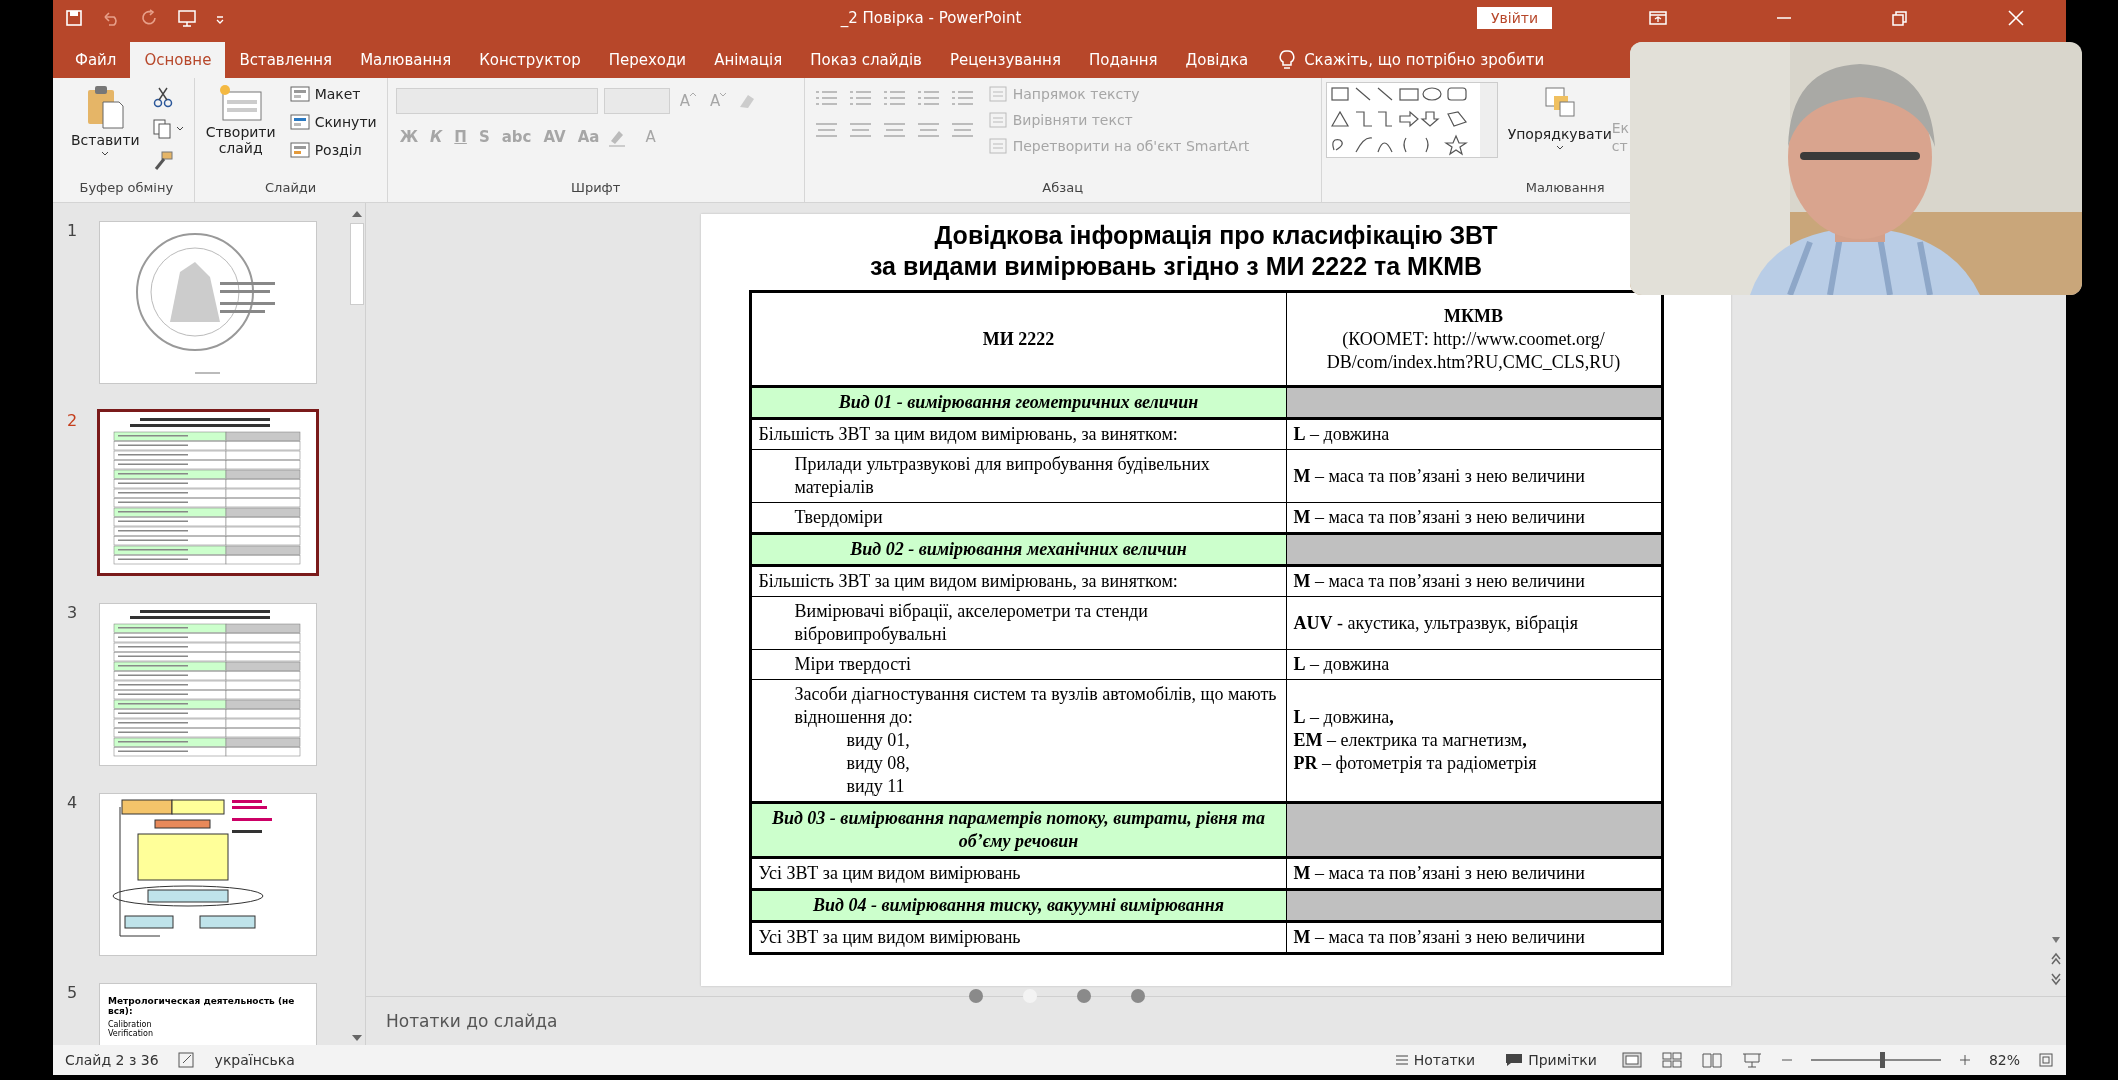  Describe the element at coordinates (332, 94) in the screenshot. I see `slide-command: Макет` at that location.